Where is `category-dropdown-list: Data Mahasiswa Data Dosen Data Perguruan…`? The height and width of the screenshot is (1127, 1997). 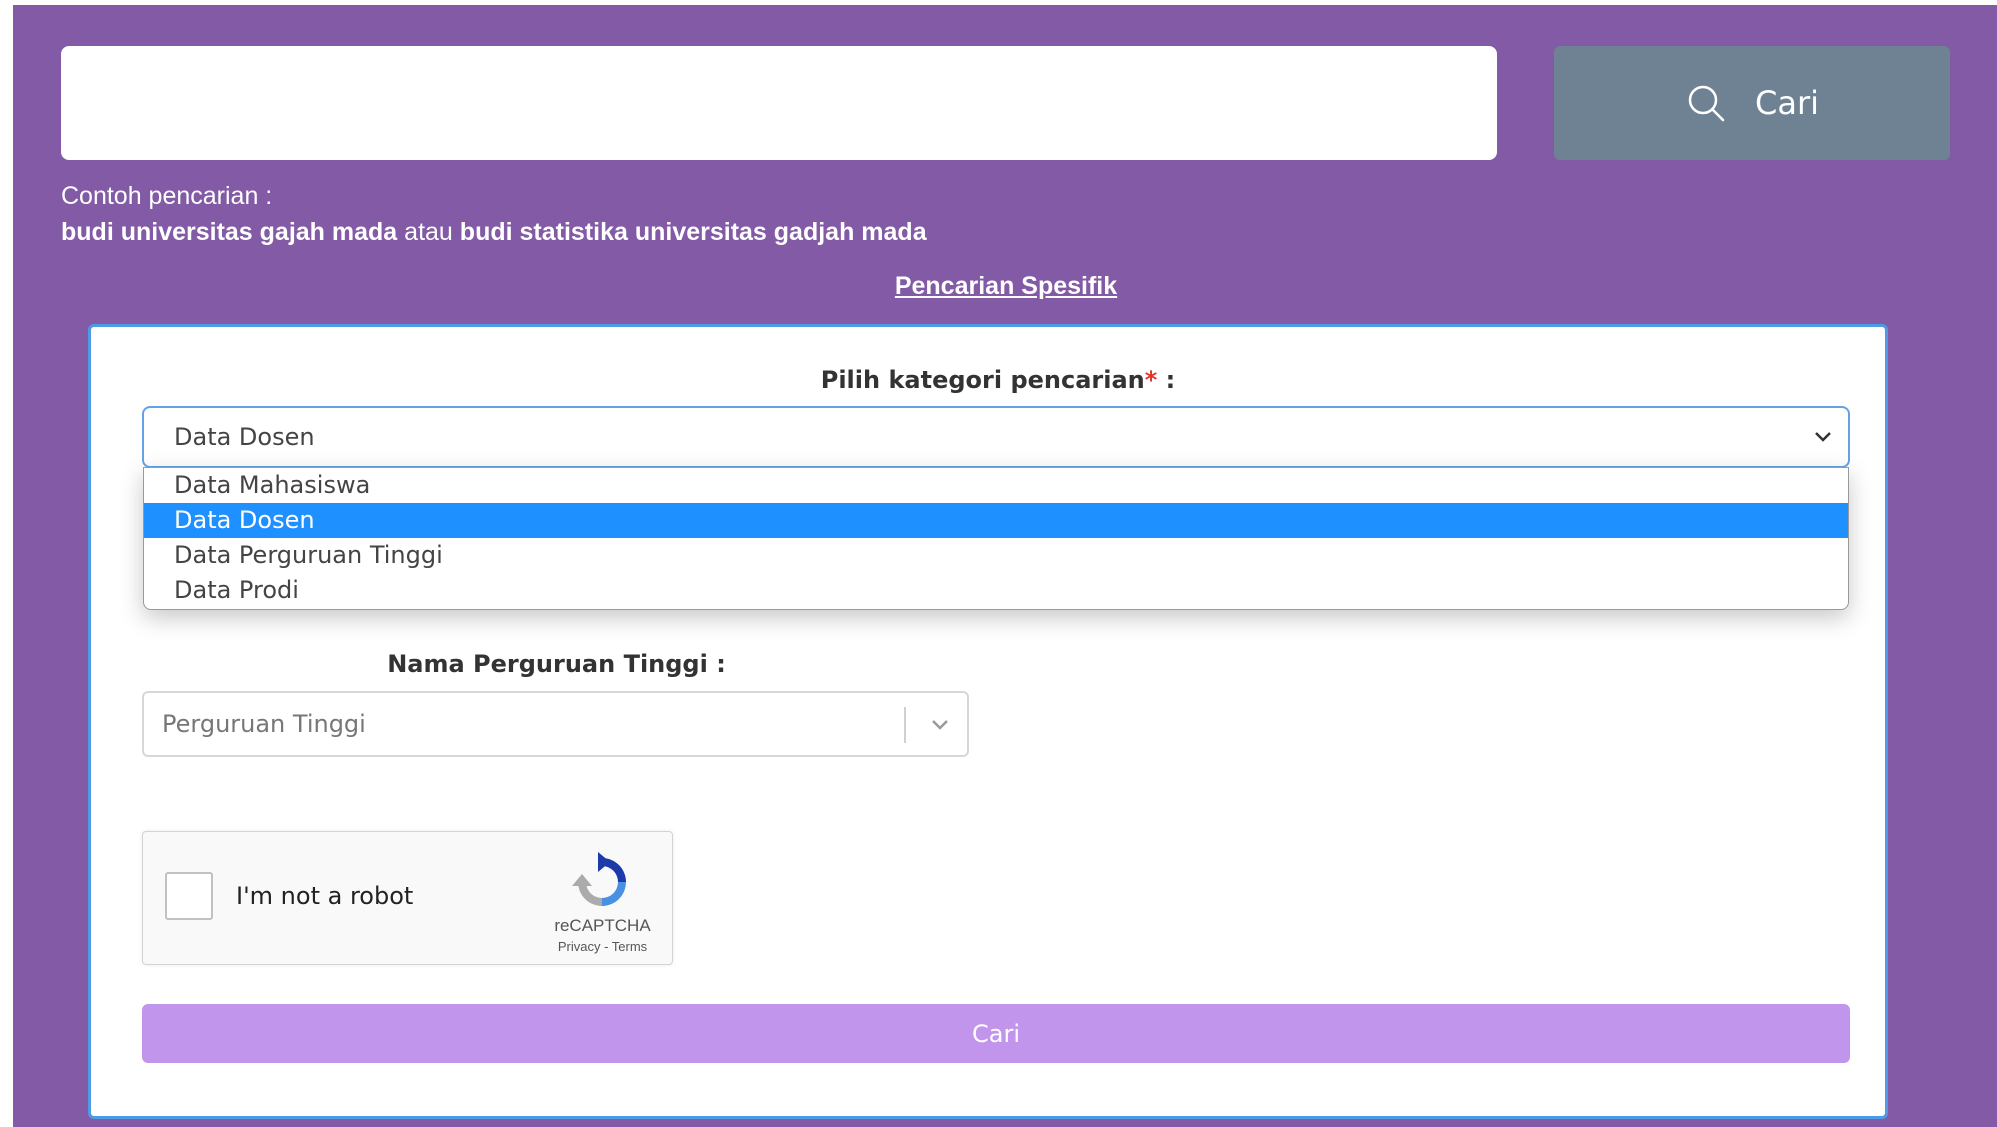 category-dropdown-list: Data Mahasiswa Data Dosen Data Perguruan… is located at coordinates (996, 538).